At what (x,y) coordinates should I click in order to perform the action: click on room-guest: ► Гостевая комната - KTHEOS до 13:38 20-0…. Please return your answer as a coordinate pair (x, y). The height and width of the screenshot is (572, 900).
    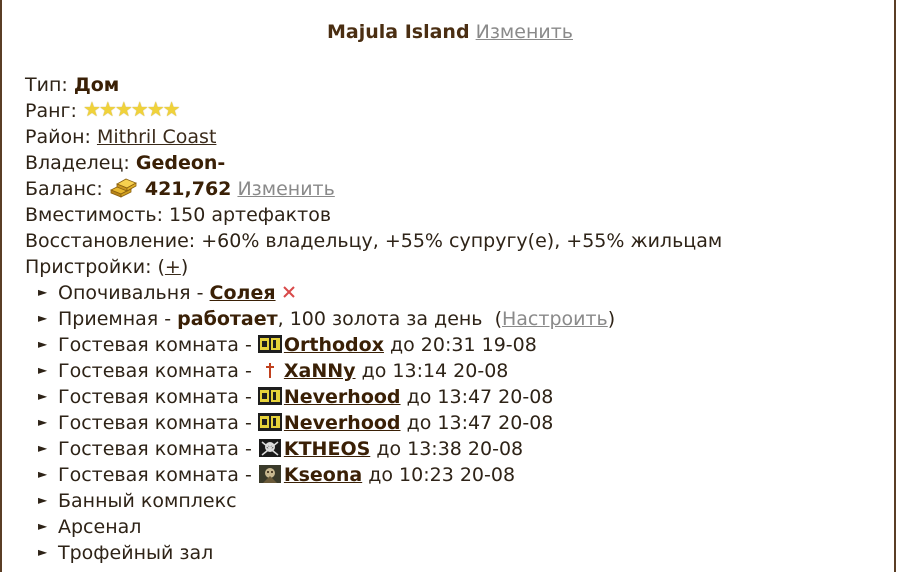
    Looking at the image, I should click on (461, 449).